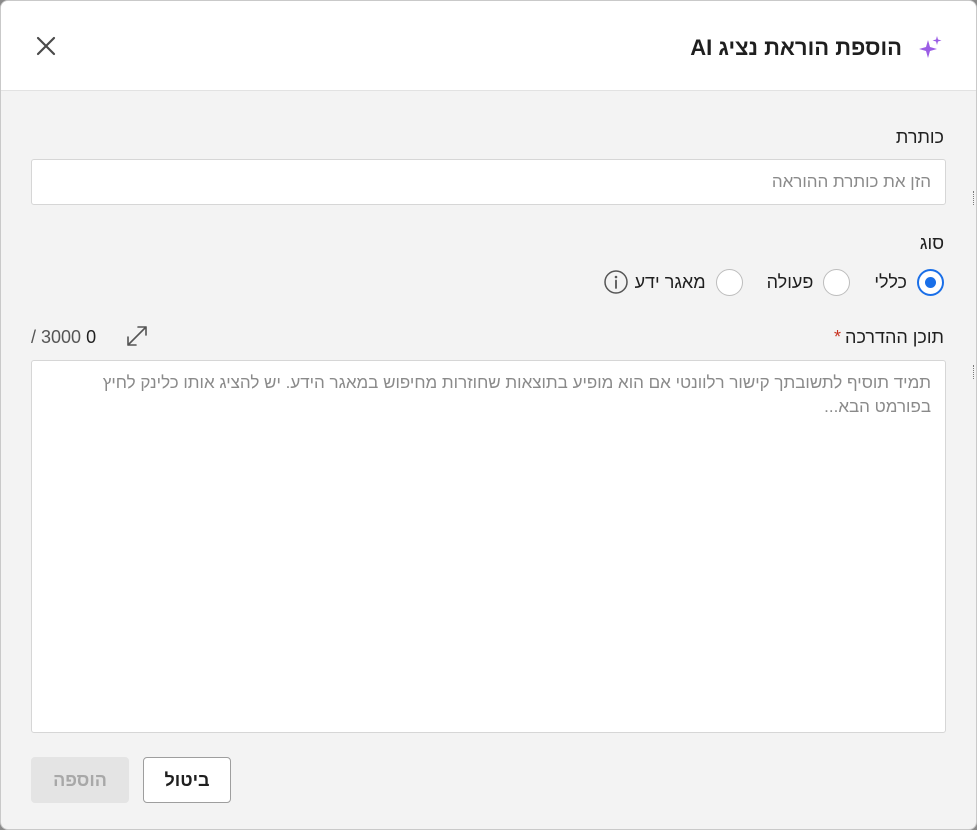 Image resolution: width=977 pixels, height=830 pixels. Describe the element at coordinates (488, 46) in the screenshot. I see `dialog-header: הוספת הוראת נציג AI` at that location.